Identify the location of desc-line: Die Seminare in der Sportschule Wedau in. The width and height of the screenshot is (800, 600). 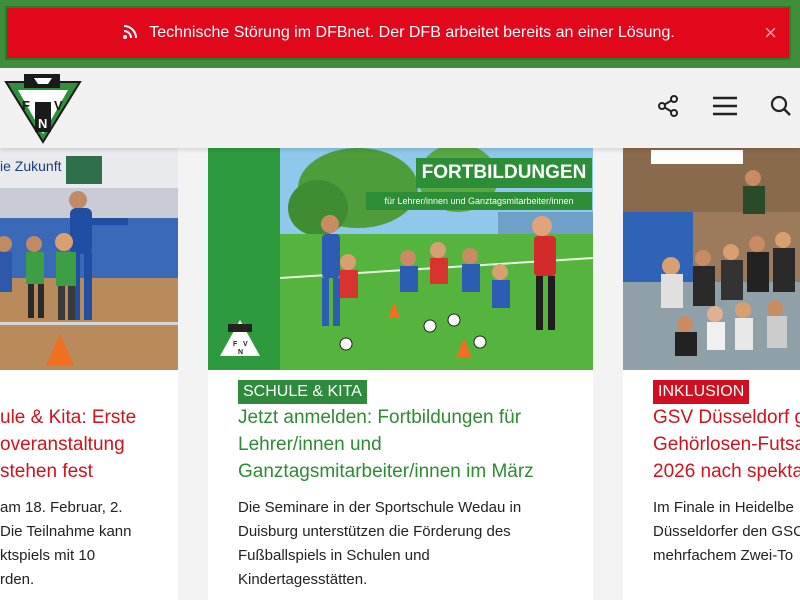
(380, 507).